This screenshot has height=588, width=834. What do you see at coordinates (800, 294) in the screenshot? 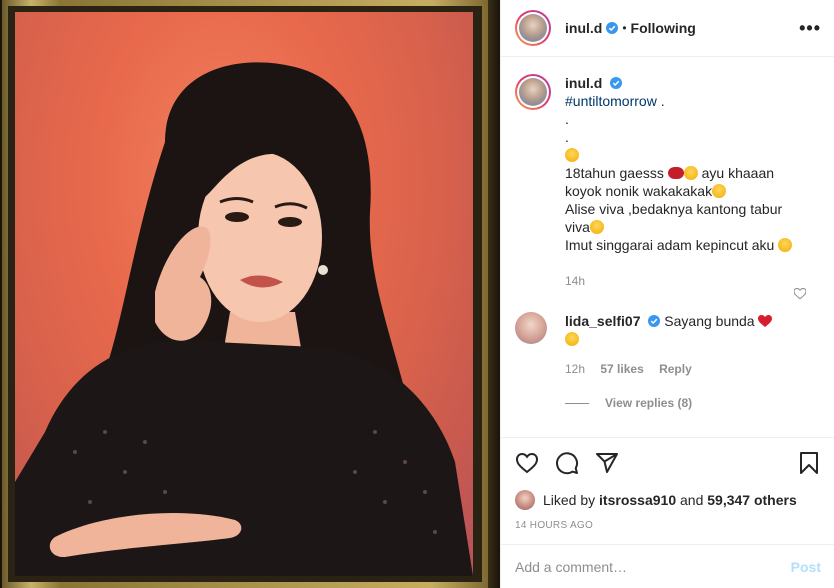
I see `like-comment-heart-icon` at bounding box center [800, 294].